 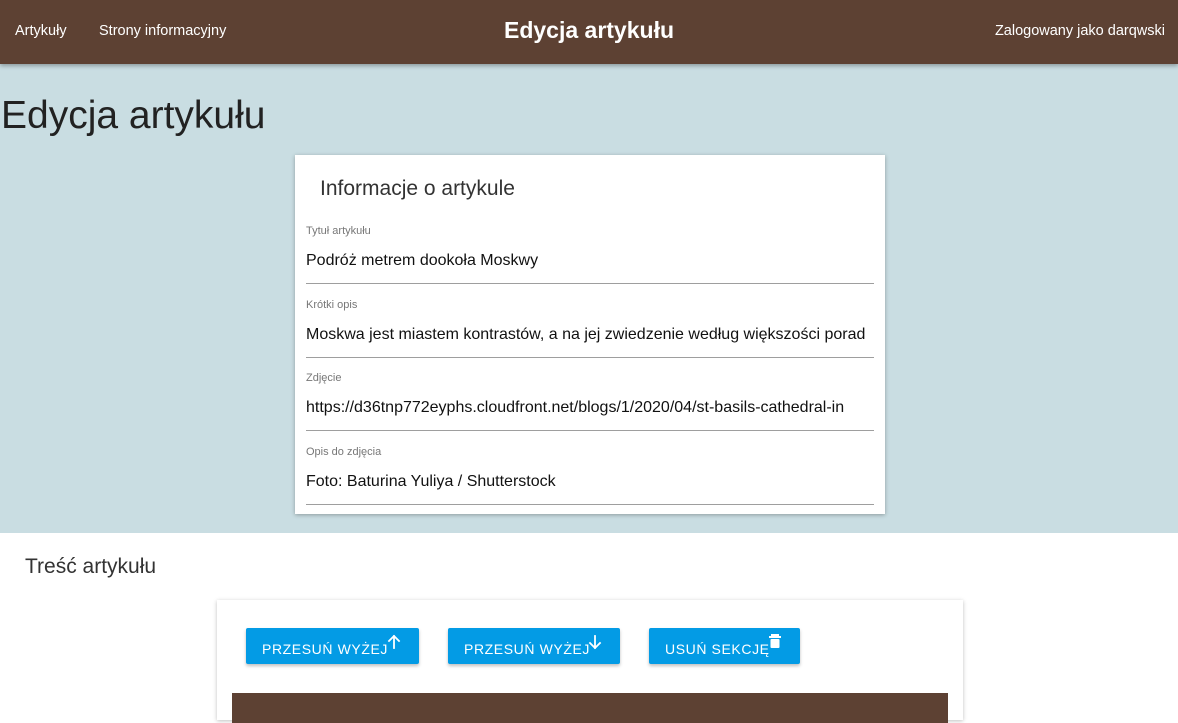 I want to click on section-header-bar, so click(x=590, y=708).